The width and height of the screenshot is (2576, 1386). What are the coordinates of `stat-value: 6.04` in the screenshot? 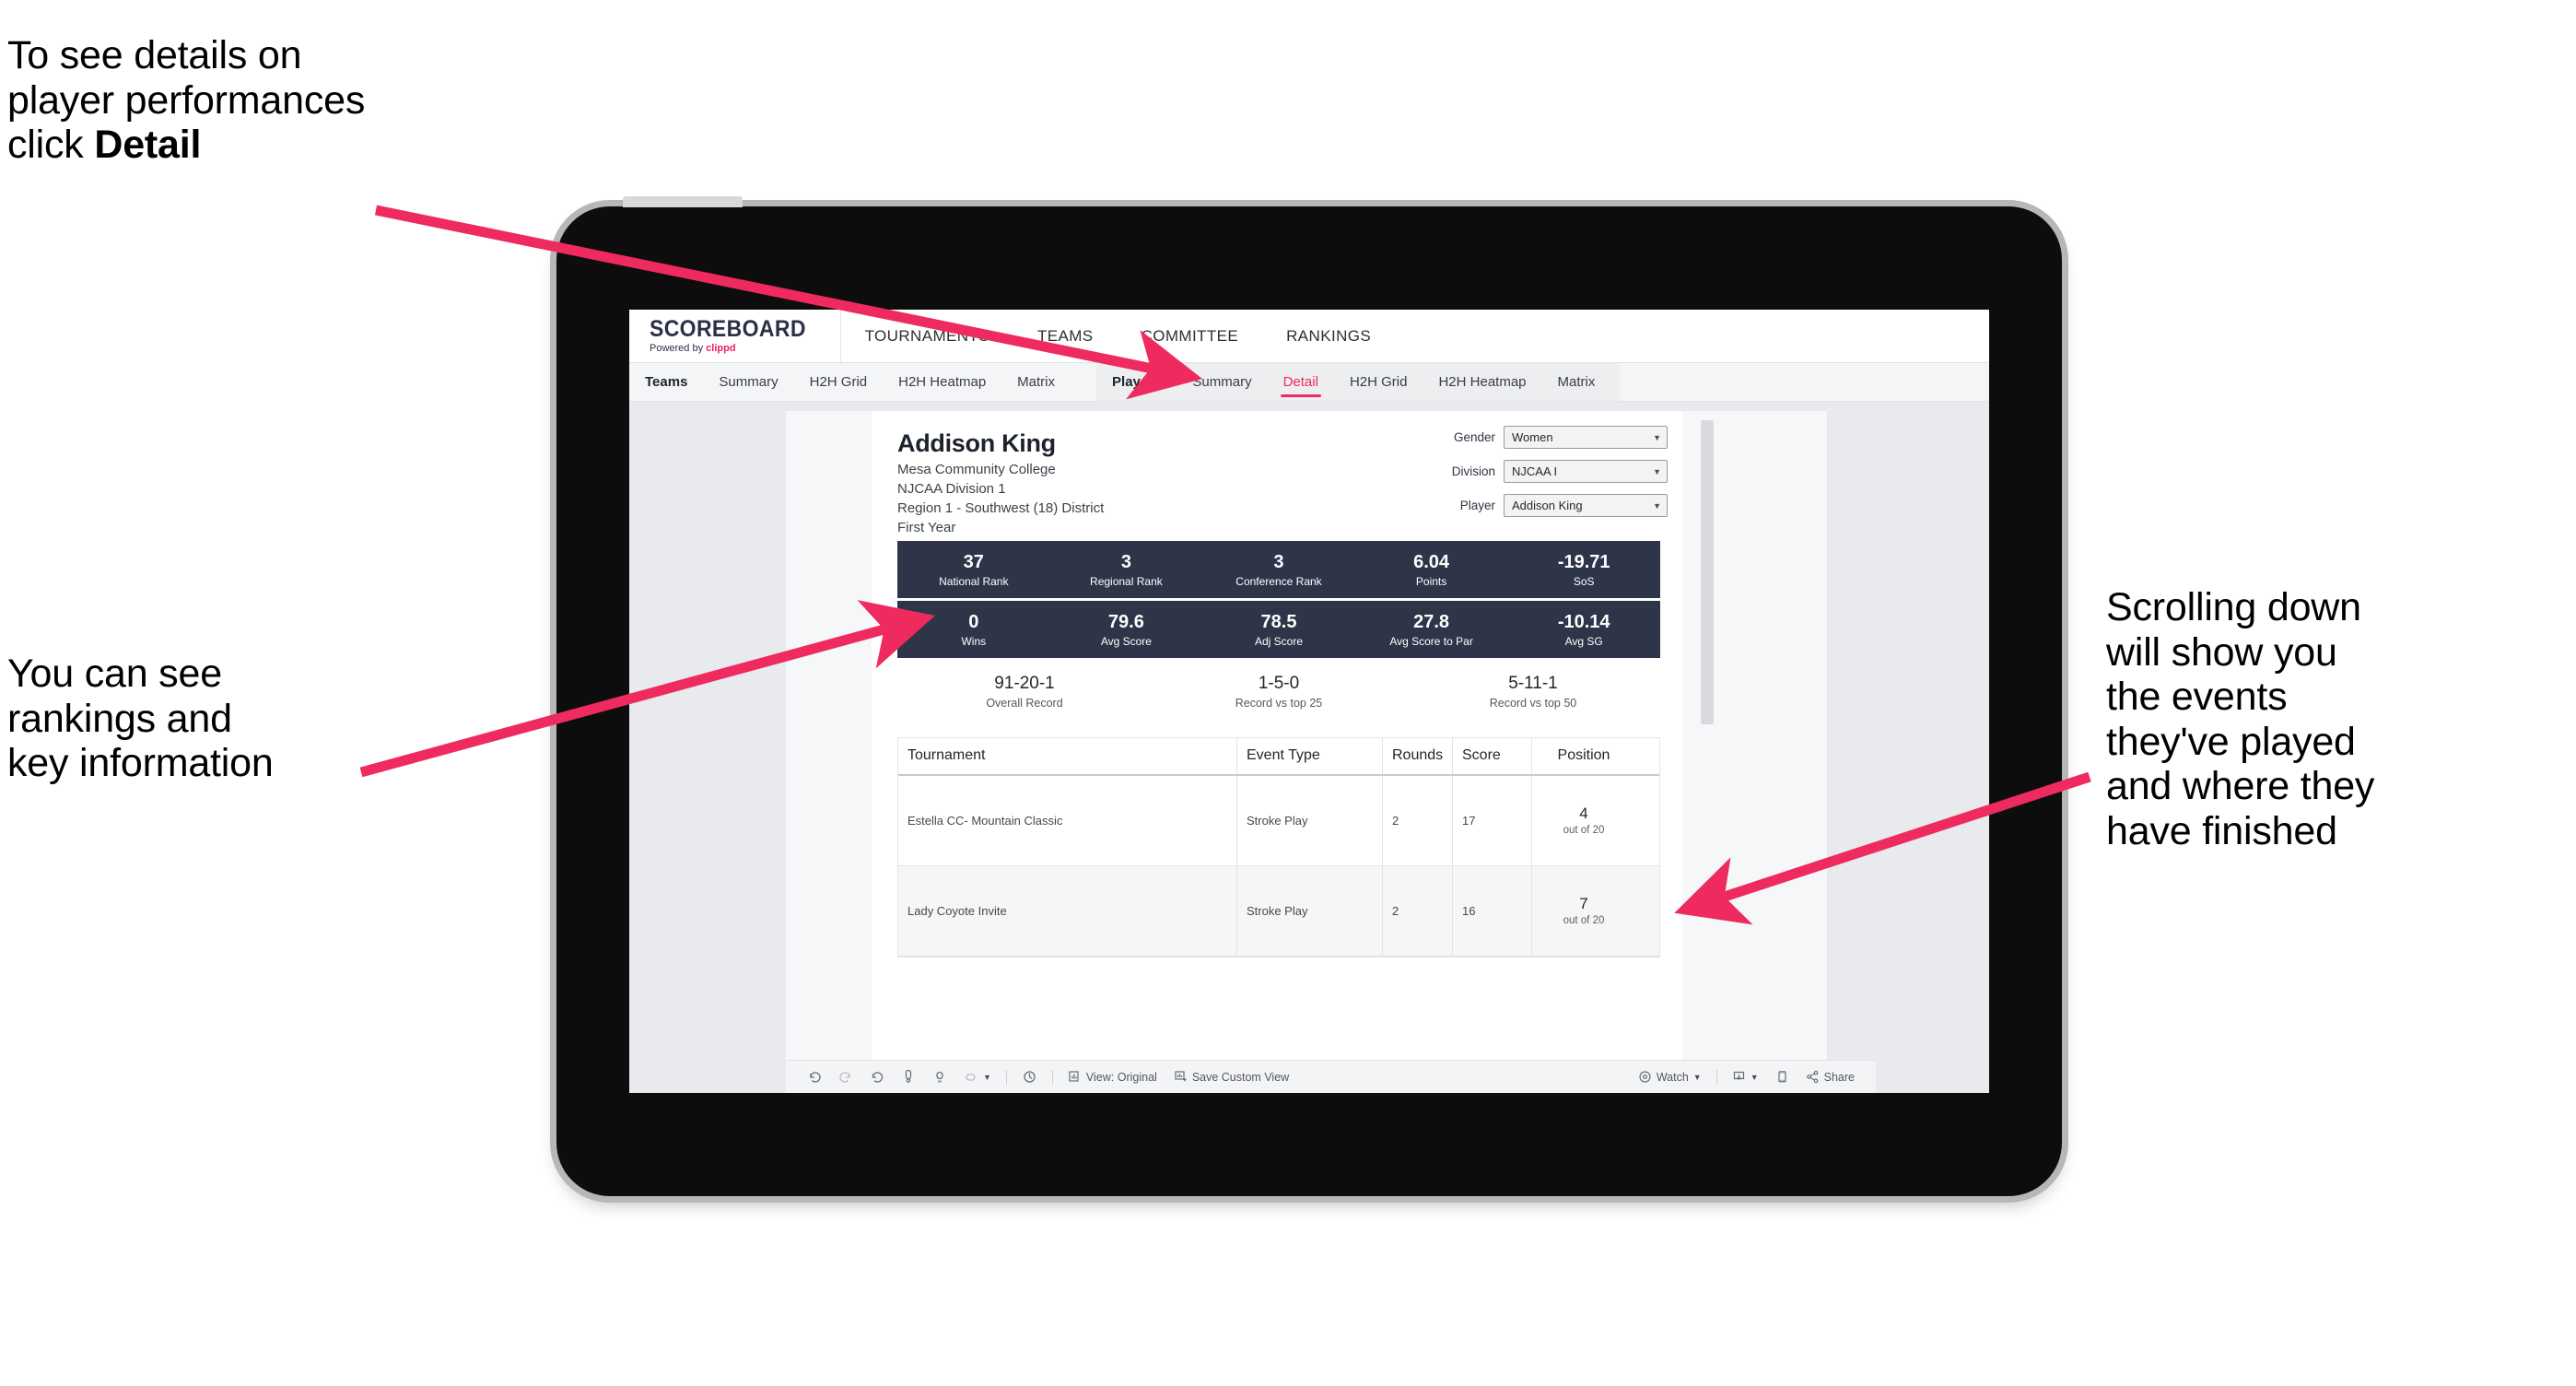 It's located at (1431, 561).